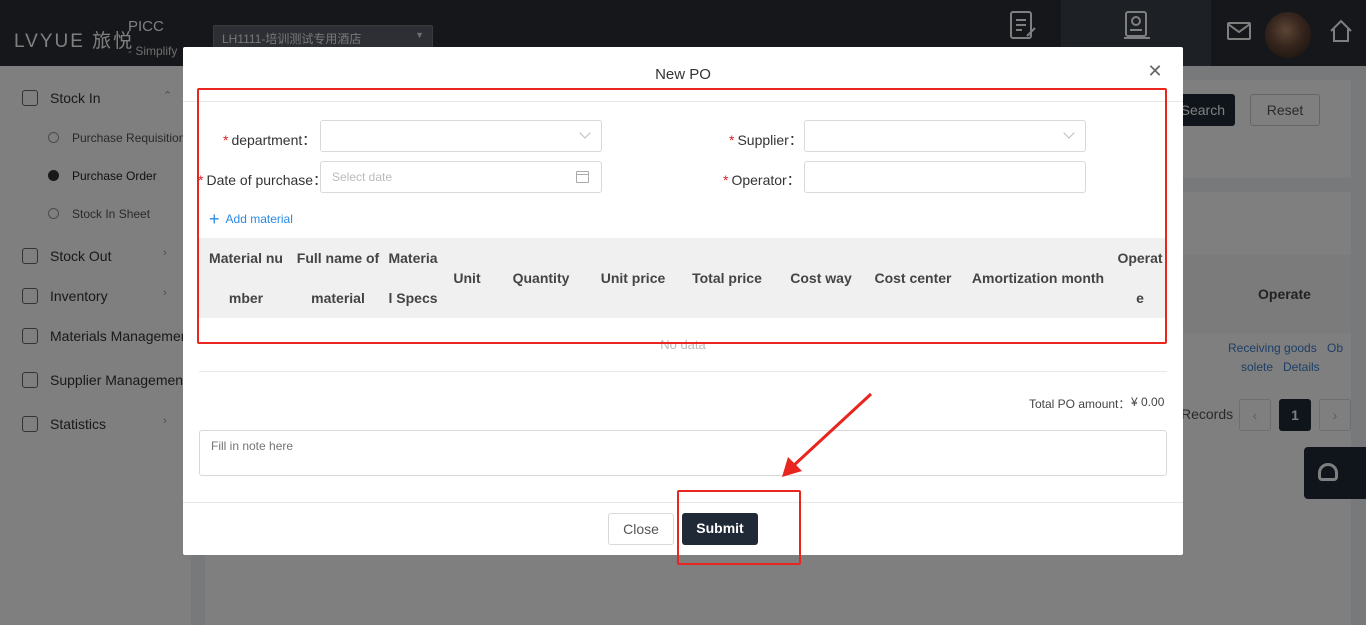 This screenshot has height=625, width=1366. Describe the element at coordinates (683, 371) in the screenshot. I see `divider` at that location.